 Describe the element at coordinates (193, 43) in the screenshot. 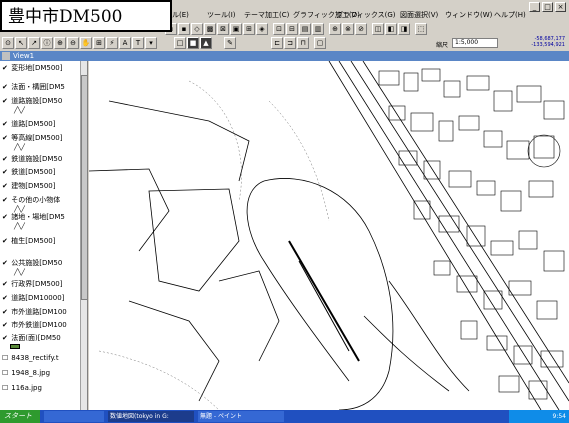

I see `fill-icon: ■` at that location.